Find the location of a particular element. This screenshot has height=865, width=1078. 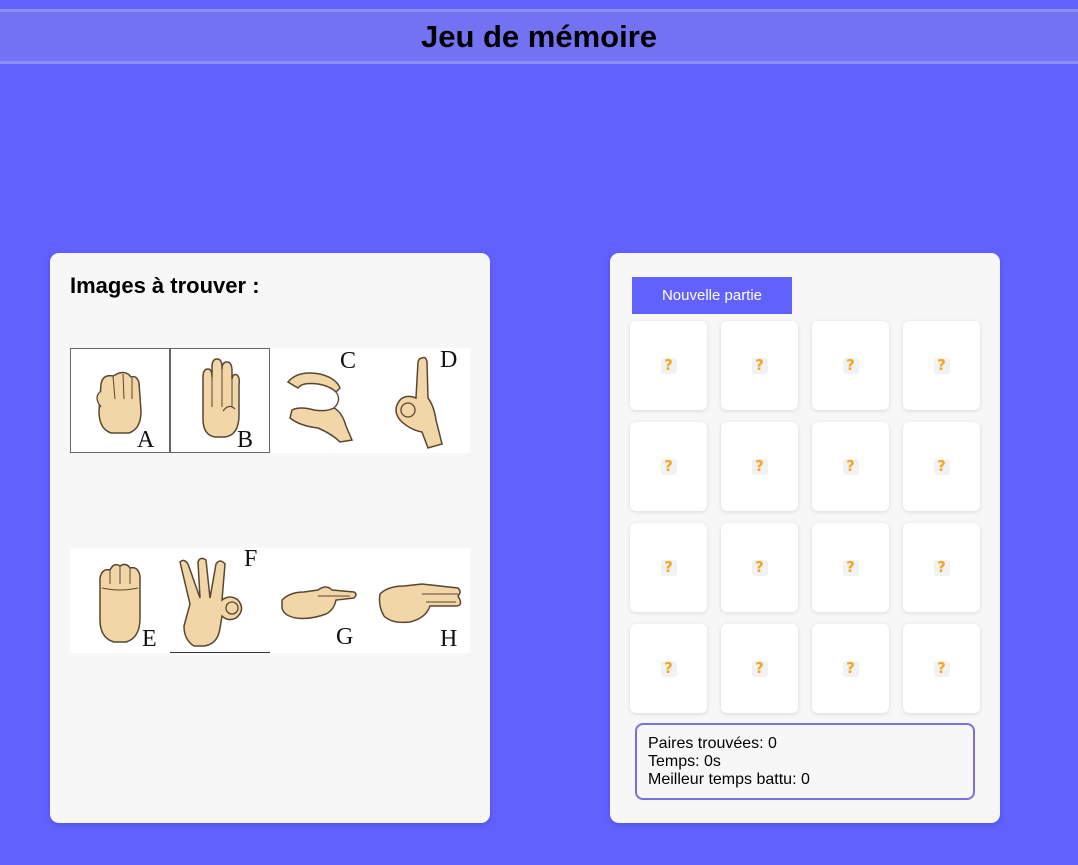

sign-card-g: G is located at coordinates (320, 600).